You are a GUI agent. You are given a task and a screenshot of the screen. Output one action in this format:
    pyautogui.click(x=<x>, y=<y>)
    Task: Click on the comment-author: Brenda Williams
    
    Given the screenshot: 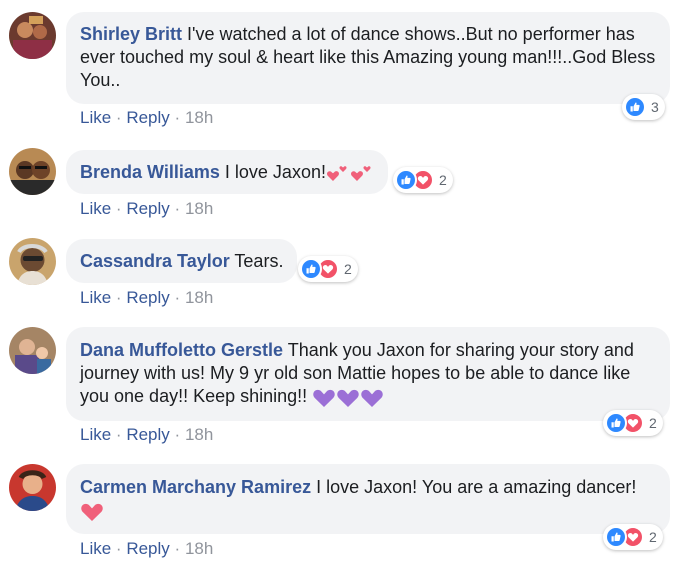 What is the action you would take?
    pyautogui.click(x=150, y=172)
    